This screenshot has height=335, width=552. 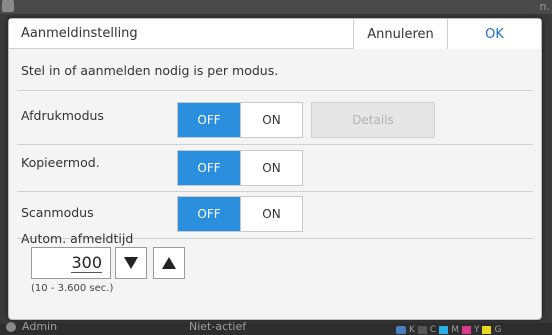 What do you see at coordinates (79, 33) in the screenshot?
I see `dialog-title: Aanmeldinstelling` at bounding box center [79, 33].